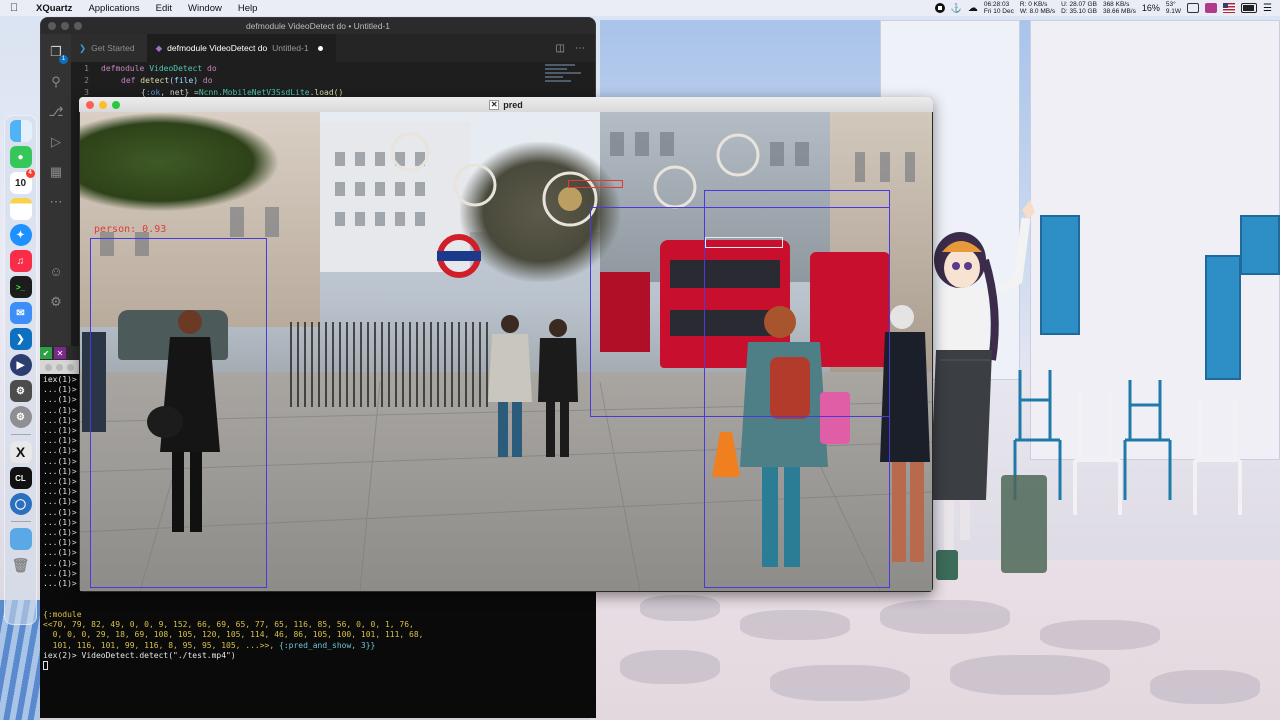 This screenshot has width=1280, height=720. What do you see at coordinates (176, 68) in the screenshot?
I see `code-module-name: VideoDetect` at bounding box center [176, 68].